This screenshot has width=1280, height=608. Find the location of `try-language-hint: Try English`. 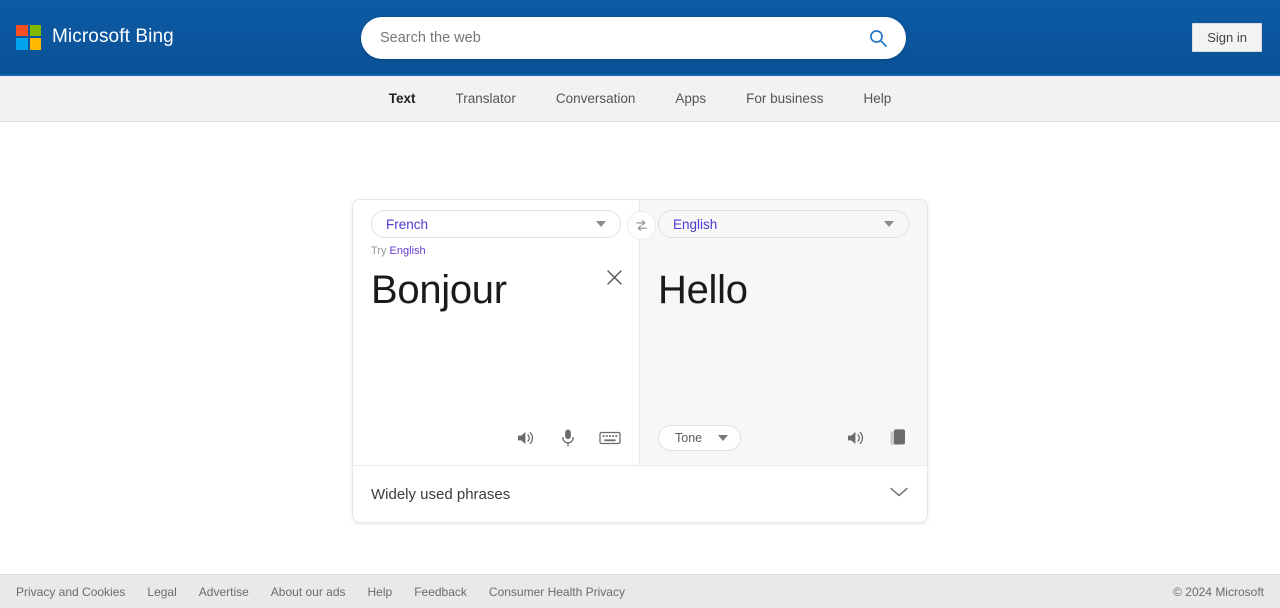

try-language-hint: Try English is located at coordinates (496, 252).